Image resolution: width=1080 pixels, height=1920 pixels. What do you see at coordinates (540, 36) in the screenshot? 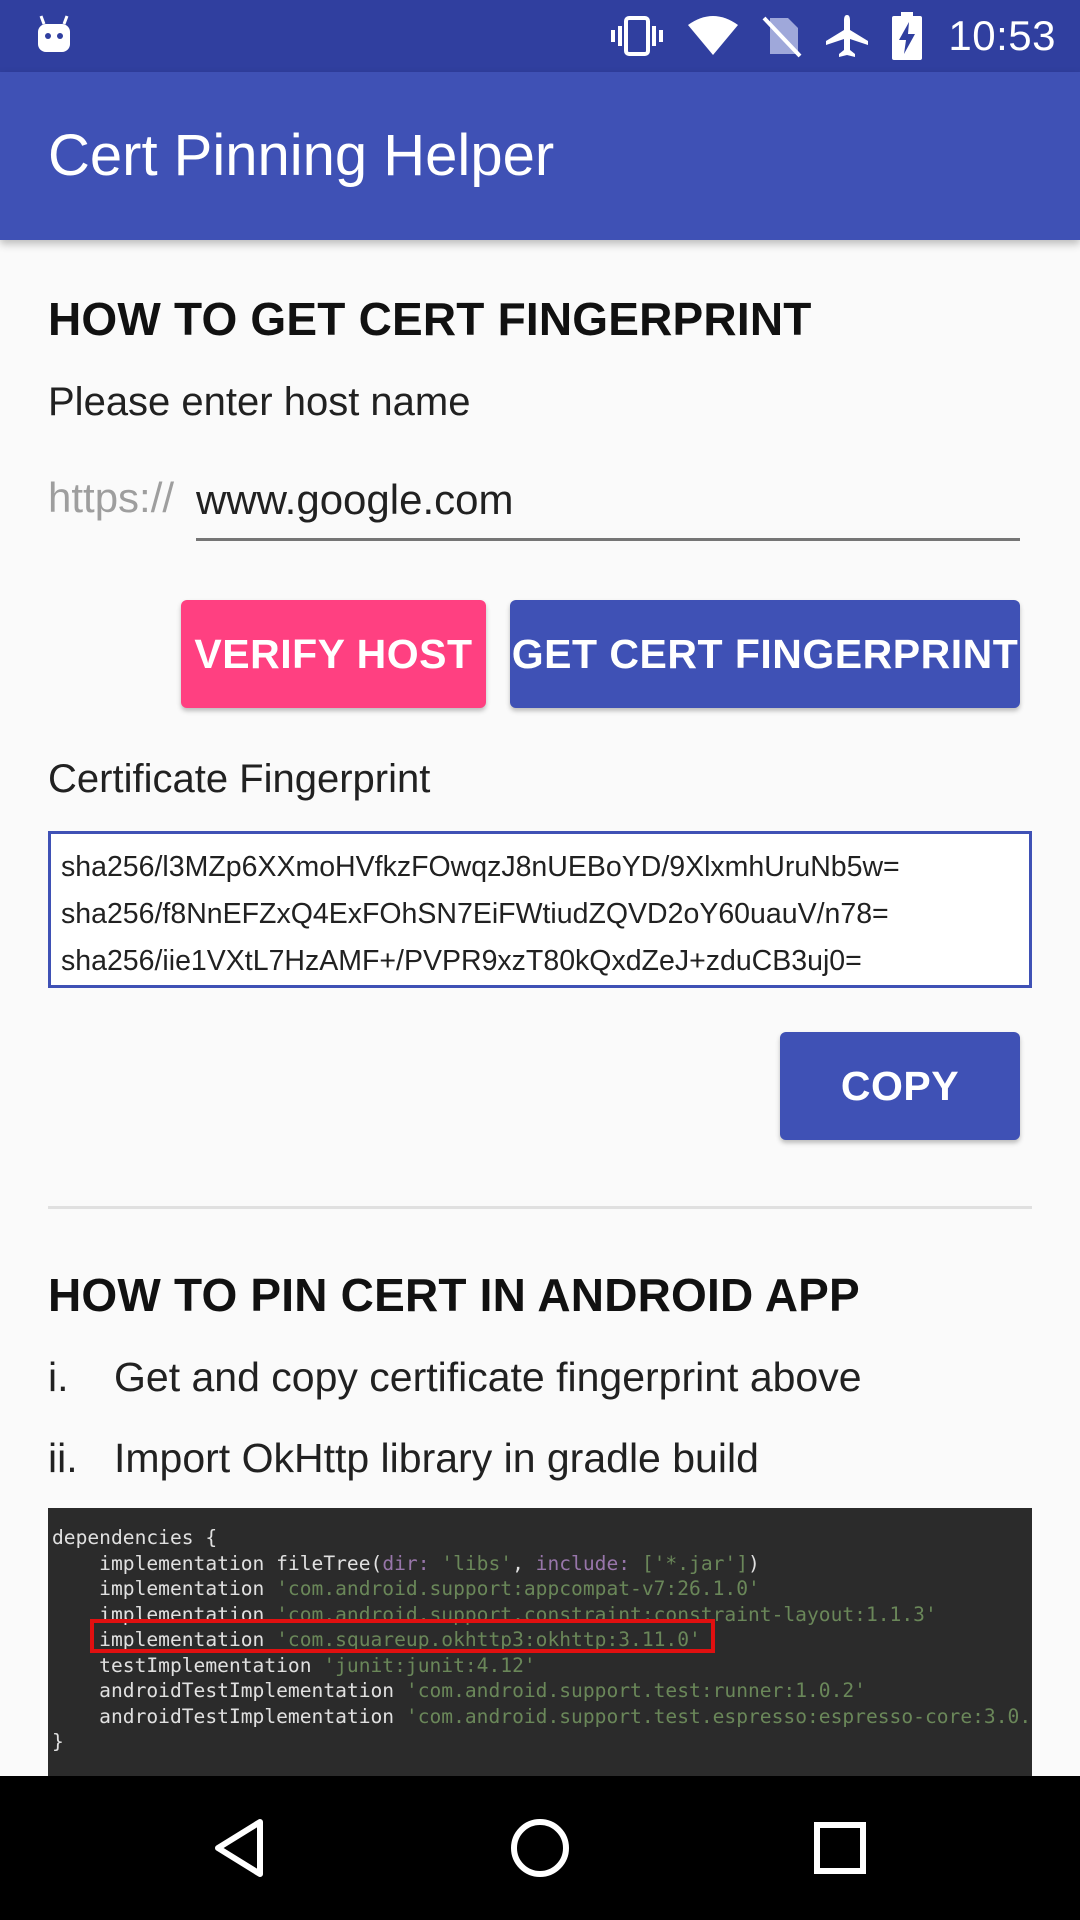
I see `status-bar: 10:53` at bounding box center [540, 36].